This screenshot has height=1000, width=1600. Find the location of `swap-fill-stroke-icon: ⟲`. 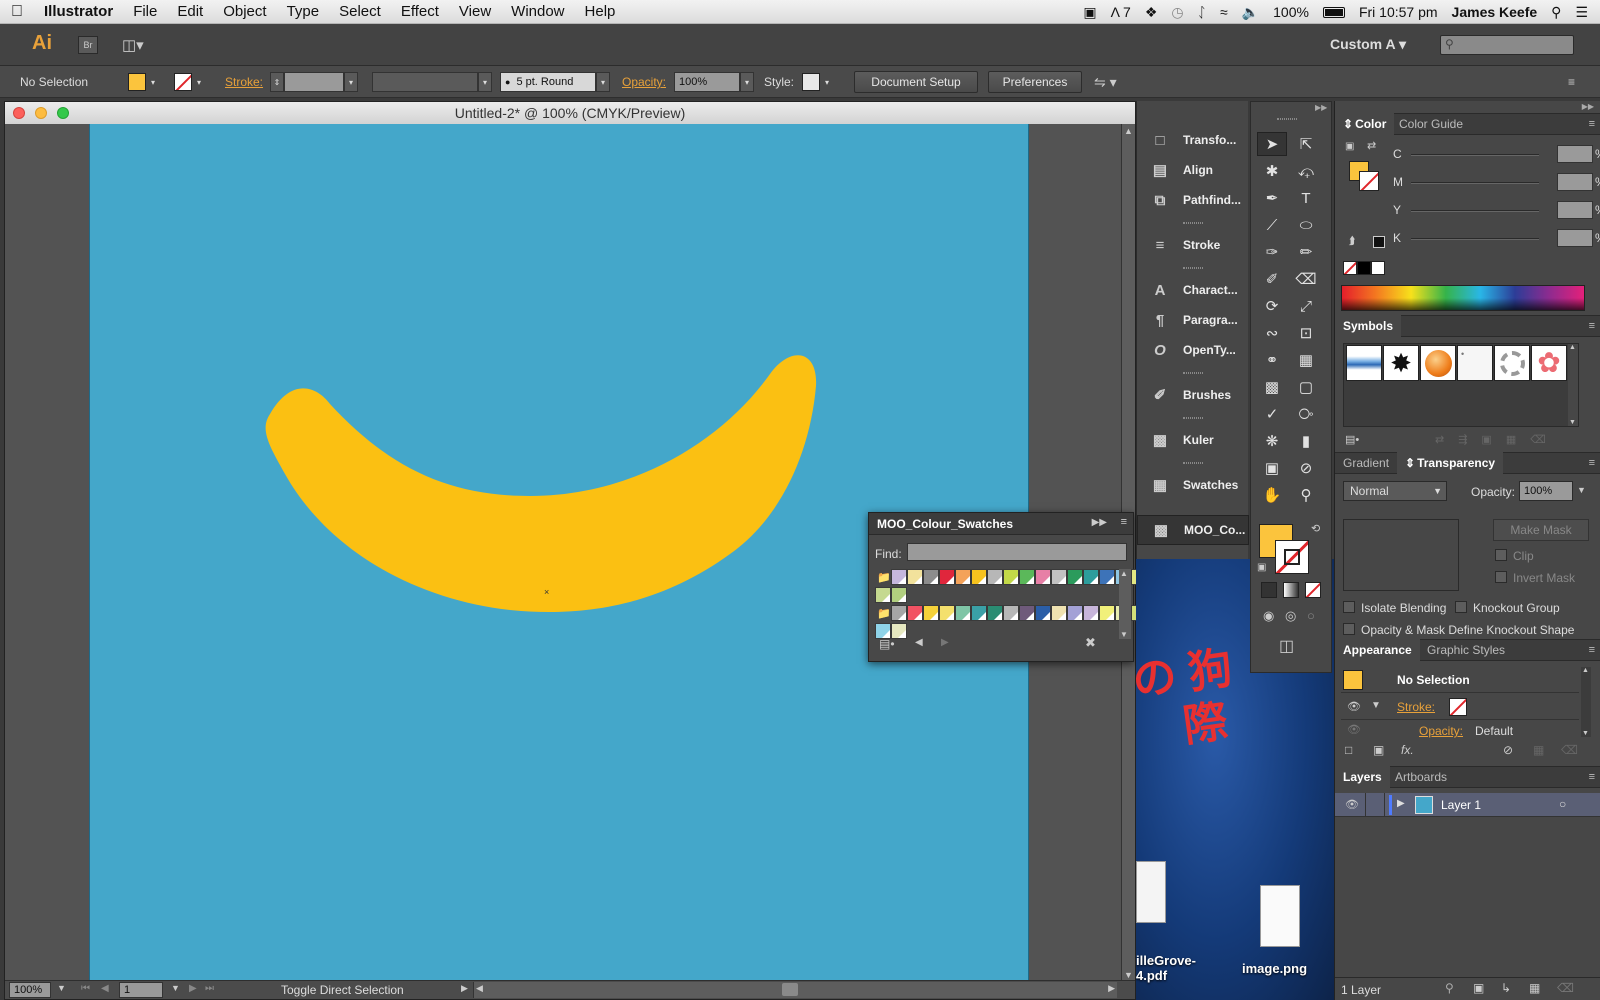

swap-fill-stroke-icon: ⟲ is located at coordinates (1315, 528).